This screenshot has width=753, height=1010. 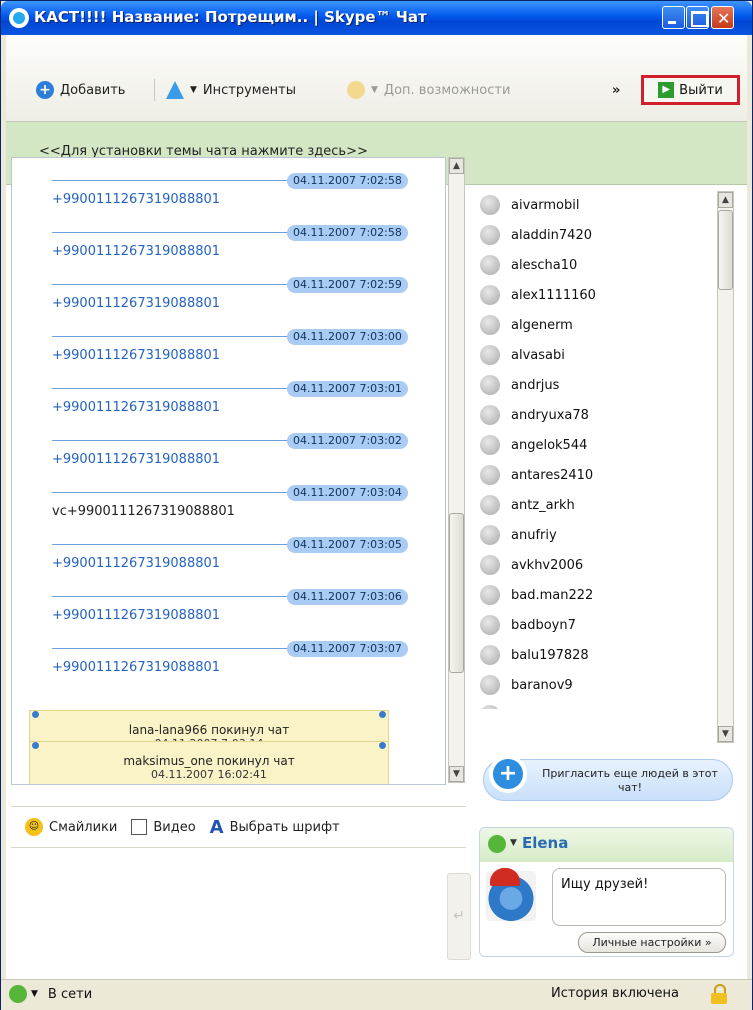 I want to click on list-item: balu197828, so click(x=532, y=655).